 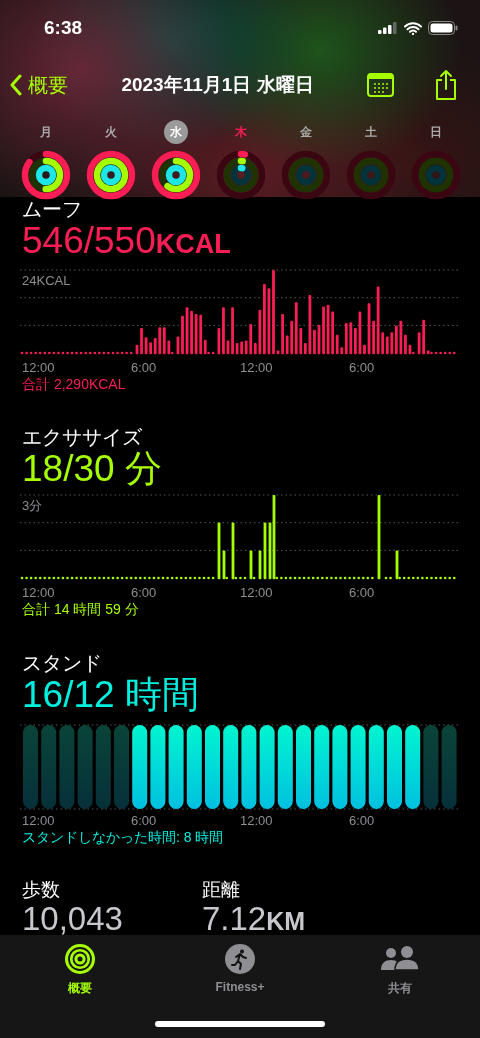 I want to click on rings-icon, so click(x=80, y=959).